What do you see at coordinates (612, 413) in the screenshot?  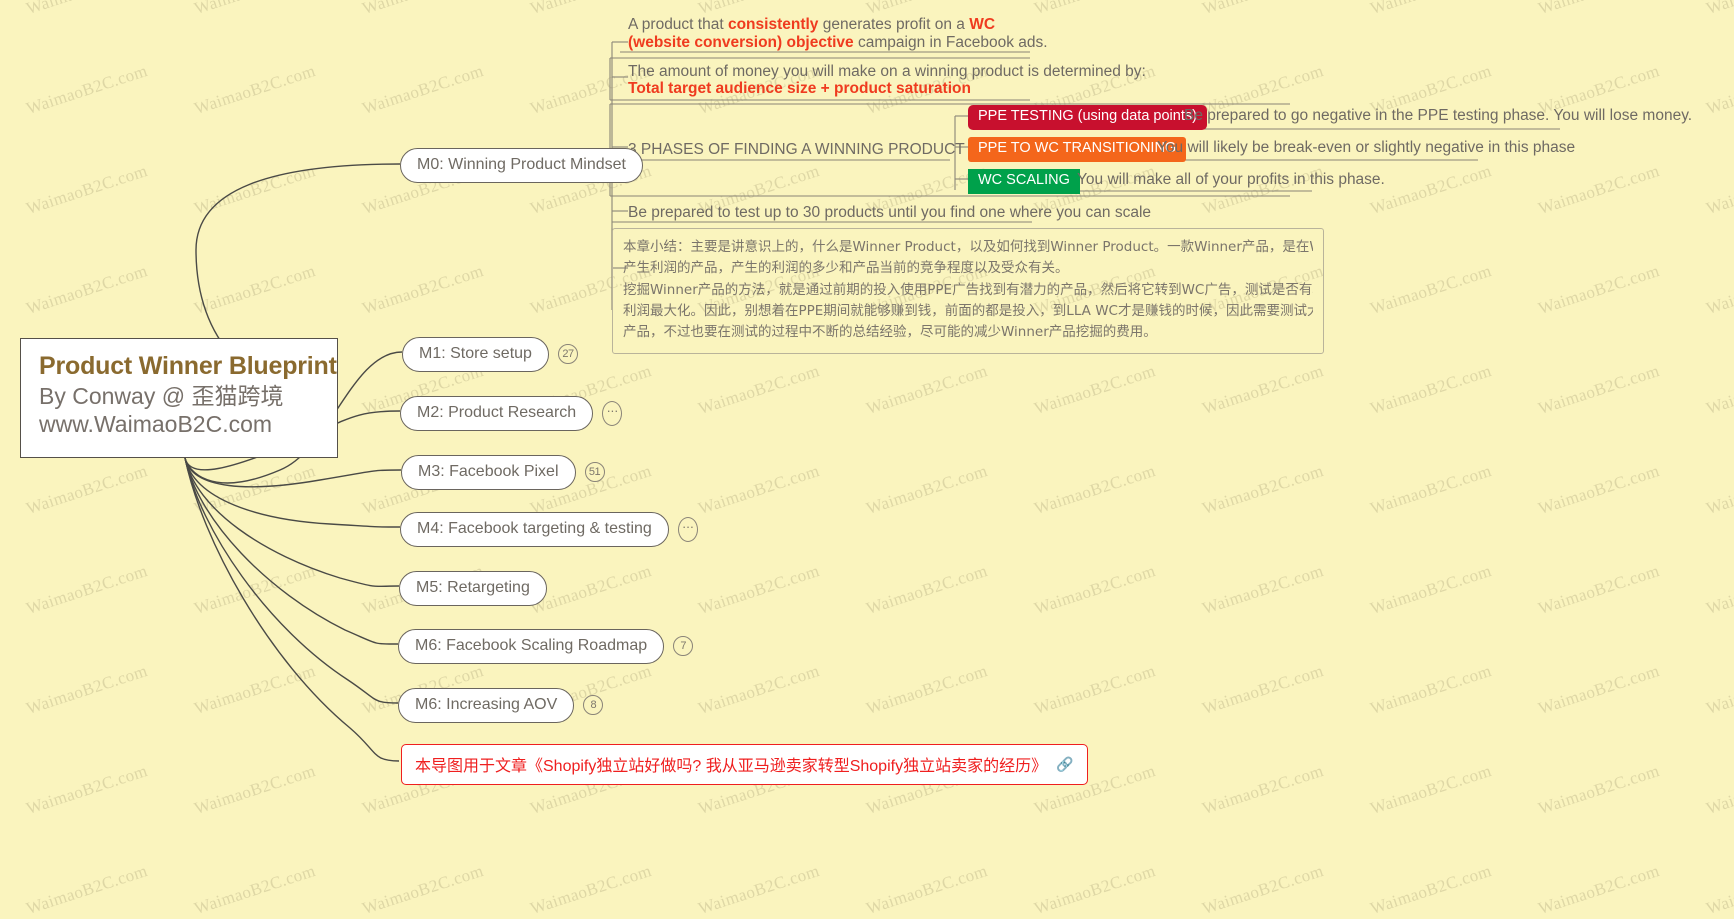 I see `module-badge-m2: ···` at bounding box center [612, 413].